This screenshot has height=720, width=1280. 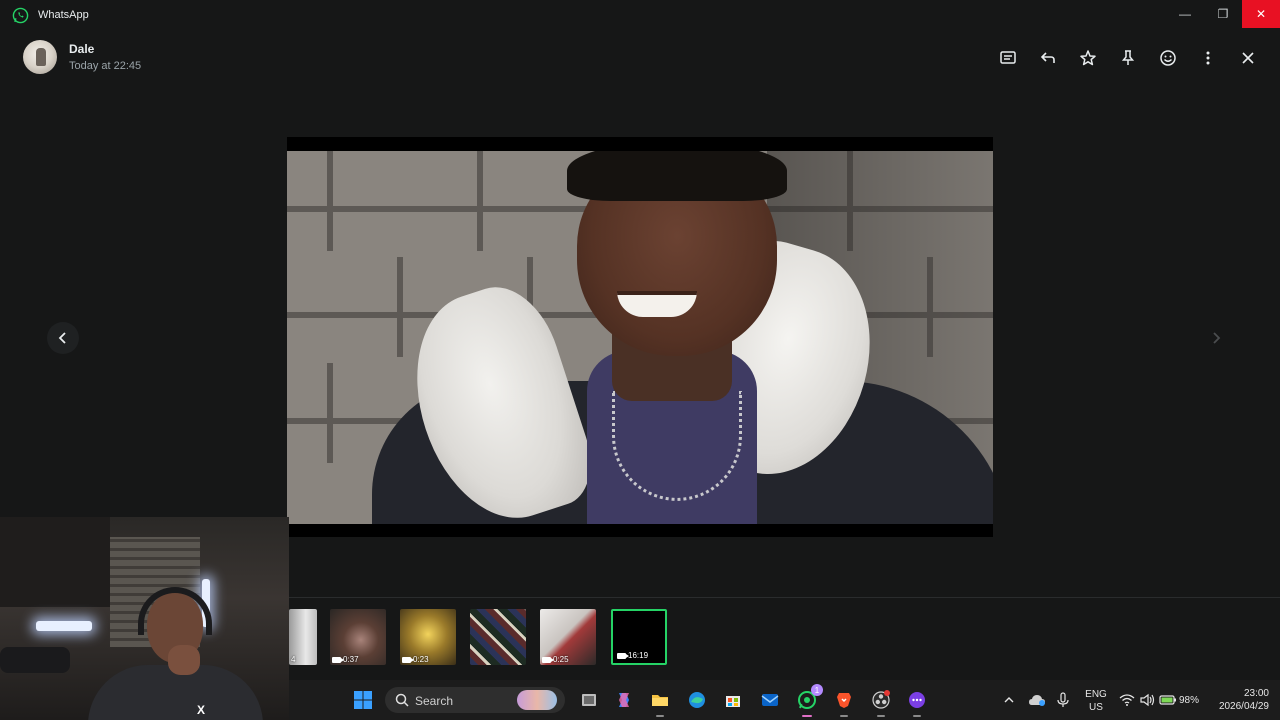 I want to click on close-viewer-button, so click(x=1248, y=58).